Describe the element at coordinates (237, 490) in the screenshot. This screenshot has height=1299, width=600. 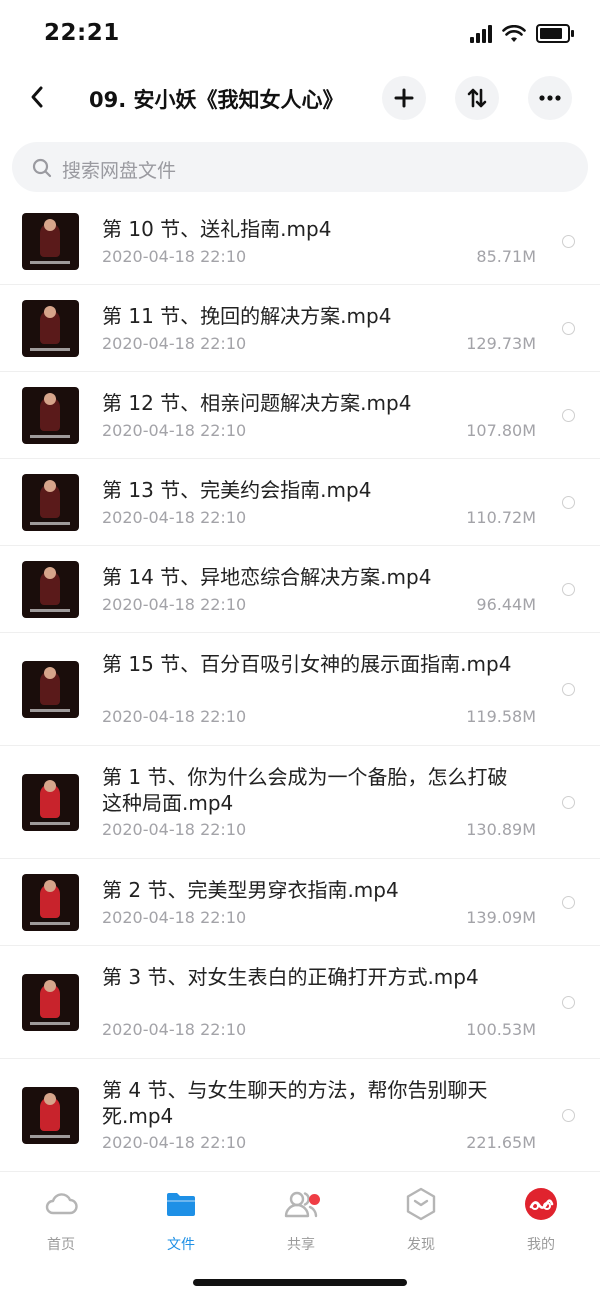
I see `file-name: 第 13 节、完美约会指南.mp4` at that location.